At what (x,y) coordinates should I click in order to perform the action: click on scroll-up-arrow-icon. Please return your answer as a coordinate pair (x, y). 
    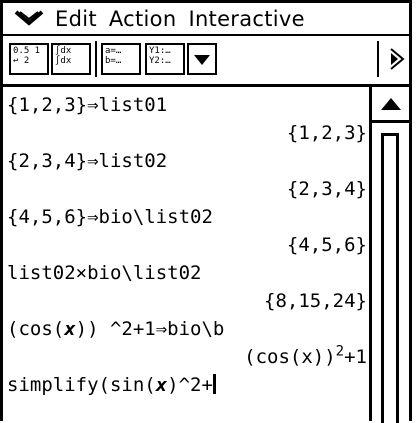
    Looking at the image, I should click on (390, 105).